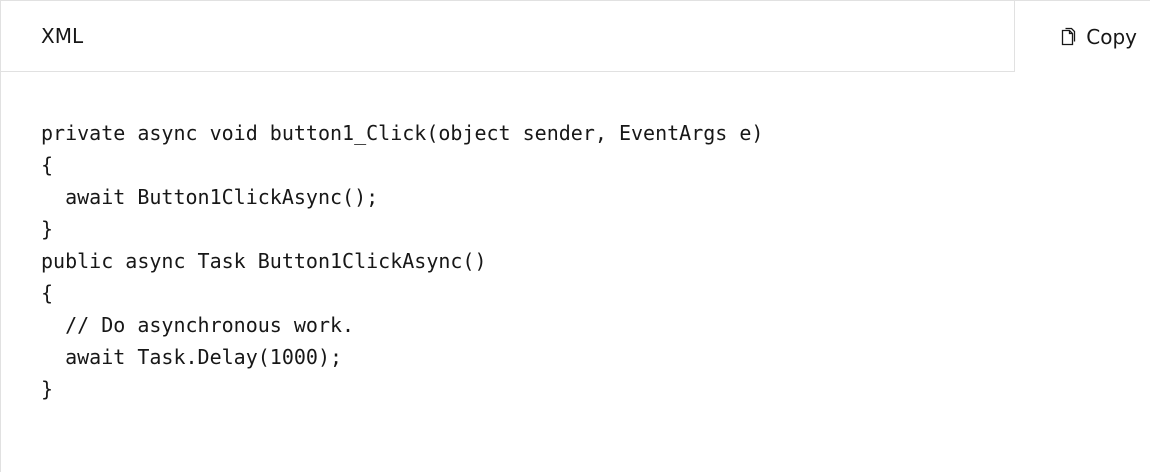 The height and width of the screenshot is (473, 1150). Describe the element at coordinates (62, 36) in the screenshot. I see `language-label: XML` at that location.